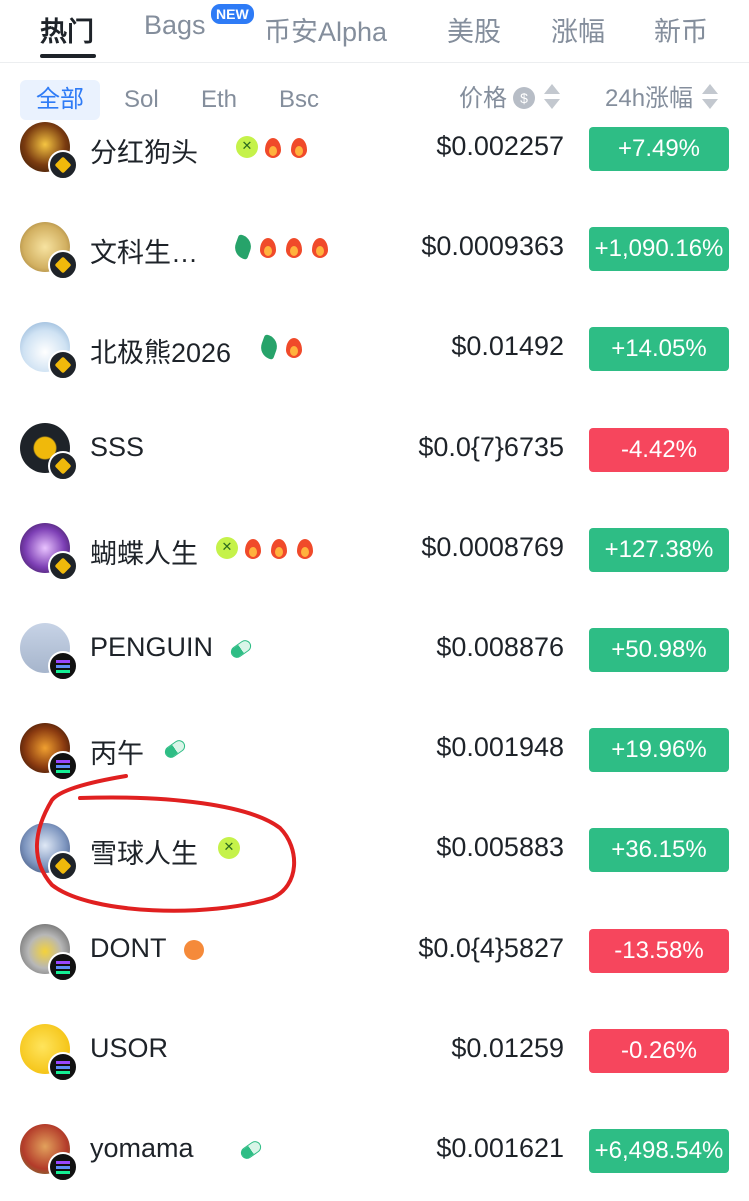 The image size is (749, 1201). Describe the element at coordinates (374, 550) in the screenshot. I see `token-row: 蝴蝶人生 $0.0008769 +127.38%` at that location.